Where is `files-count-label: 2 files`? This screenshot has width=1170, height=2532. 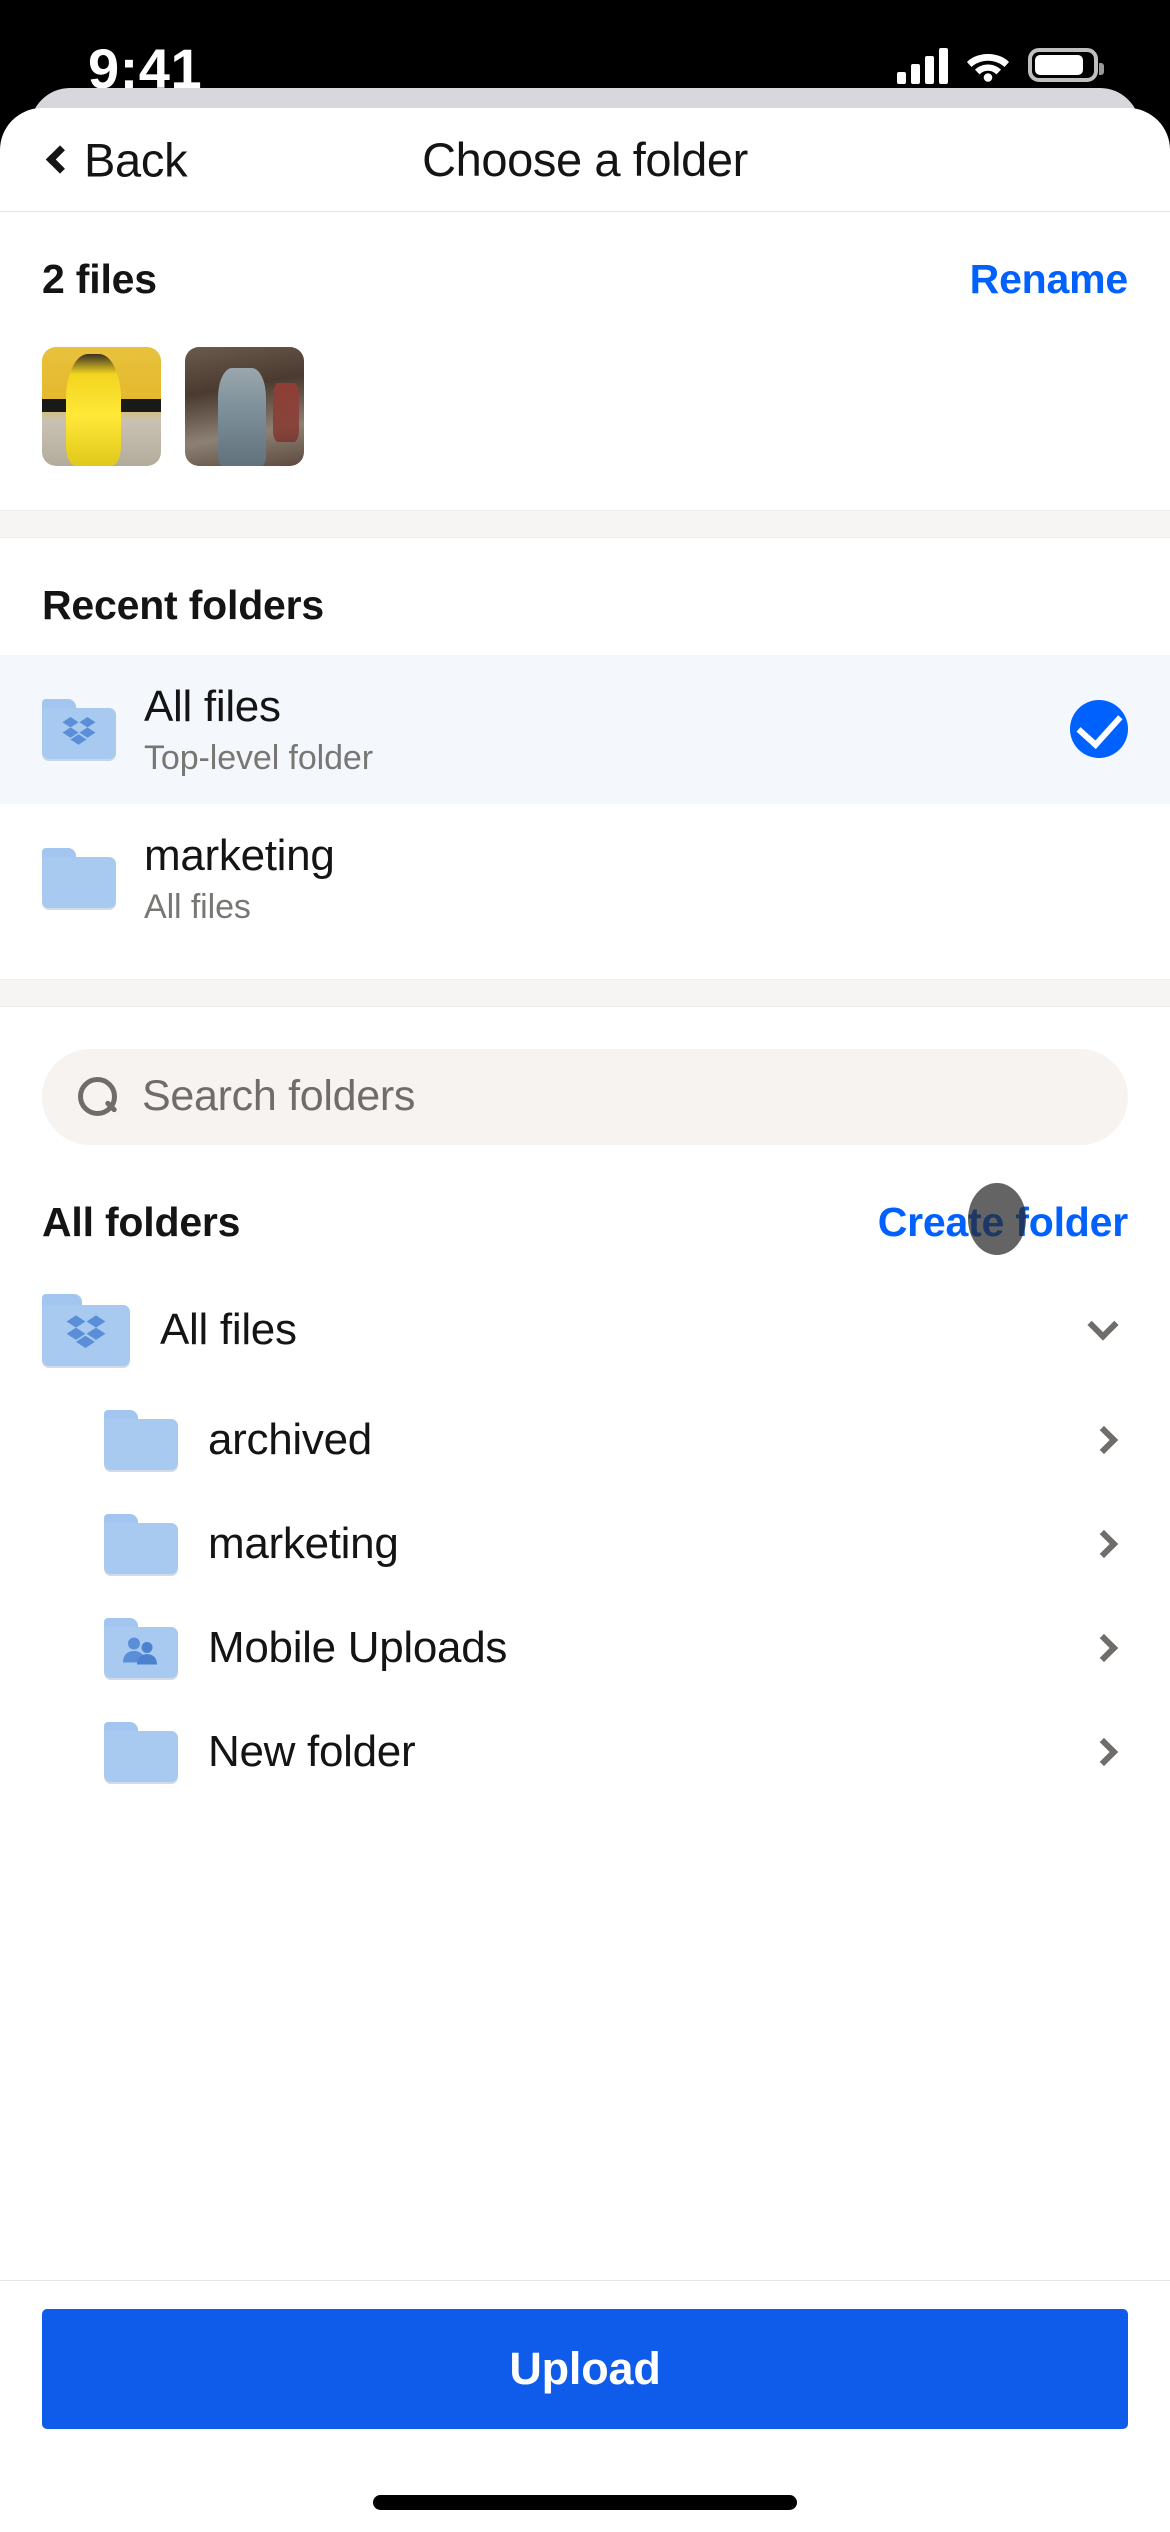 files-count-label: 2 files is located at coordinates (99, 279).